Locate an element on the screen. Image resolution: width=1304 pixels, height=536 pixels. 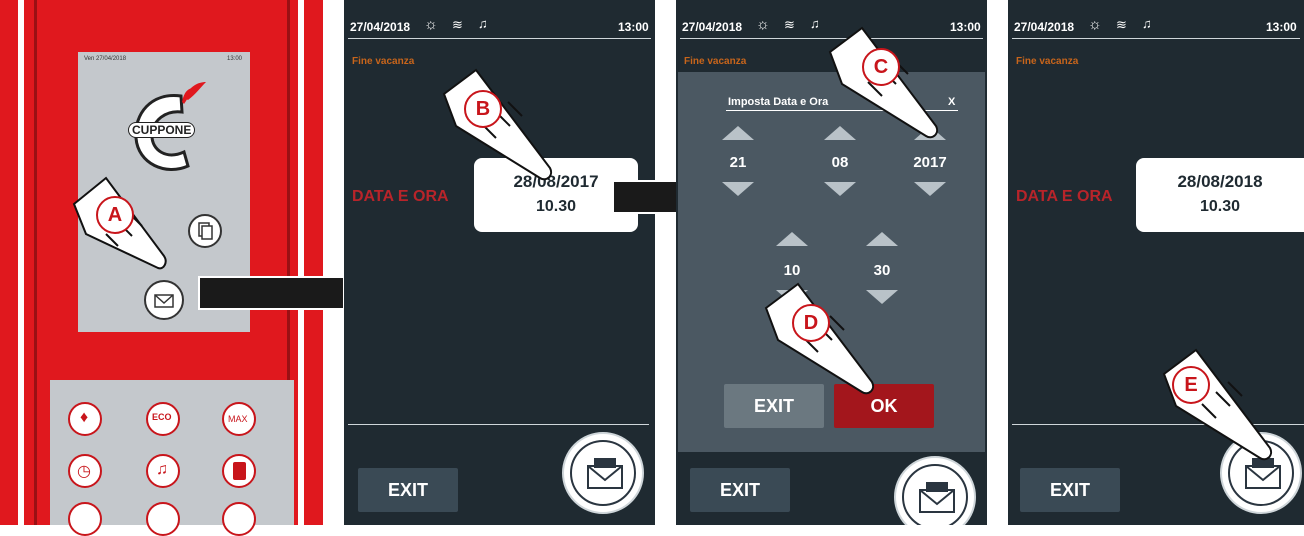
day-down-arrow is located at coordinates (738, 189).